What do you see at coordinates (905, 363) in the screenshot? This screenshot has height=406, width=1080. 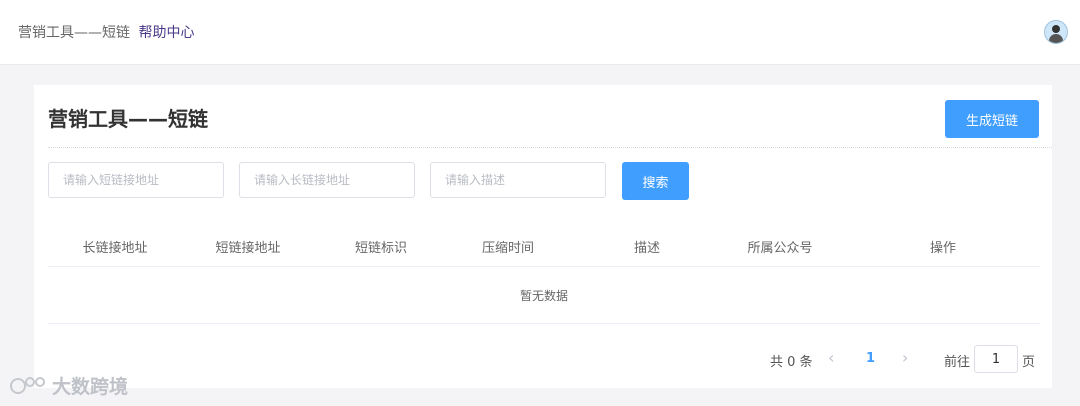 I see `chevron-right-icon: ›` at bounding box center [905, 363].